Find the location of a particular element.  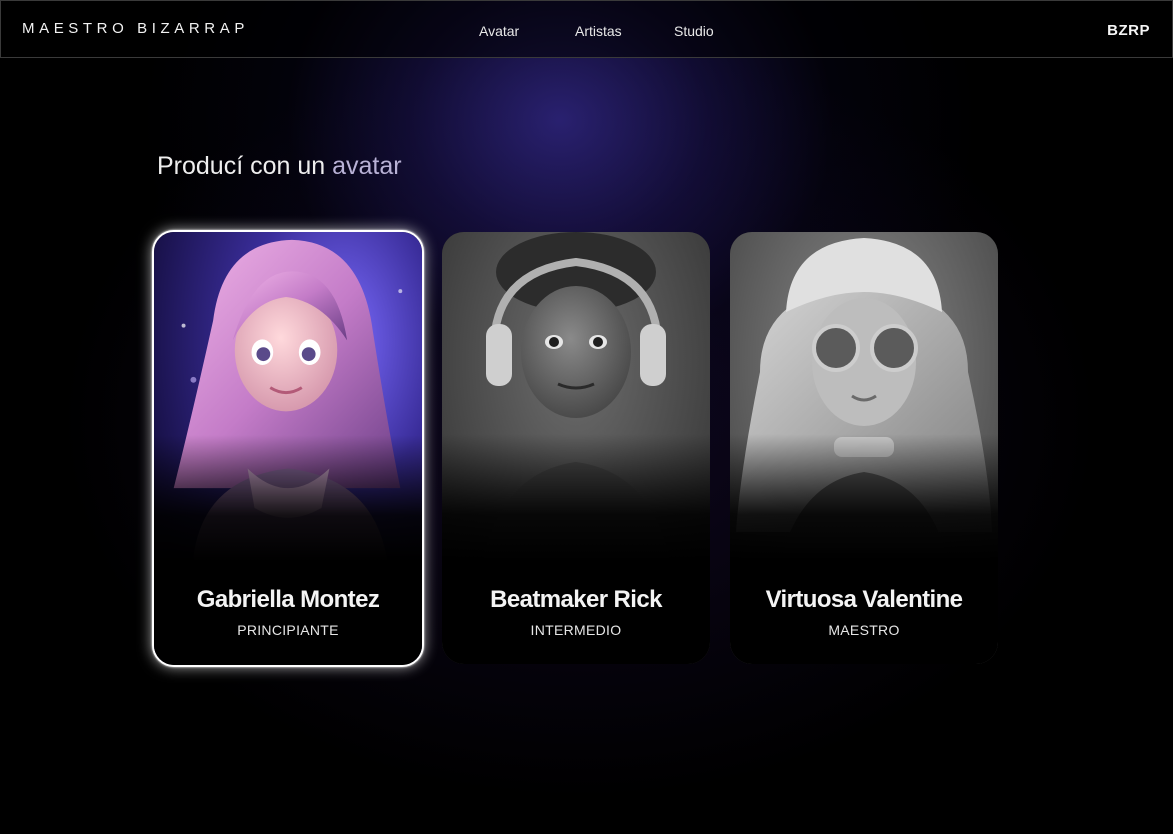

avatar-card-gabriella: Gabriella Montez PRINCIPIANTE is located at coordinates (288, 448).